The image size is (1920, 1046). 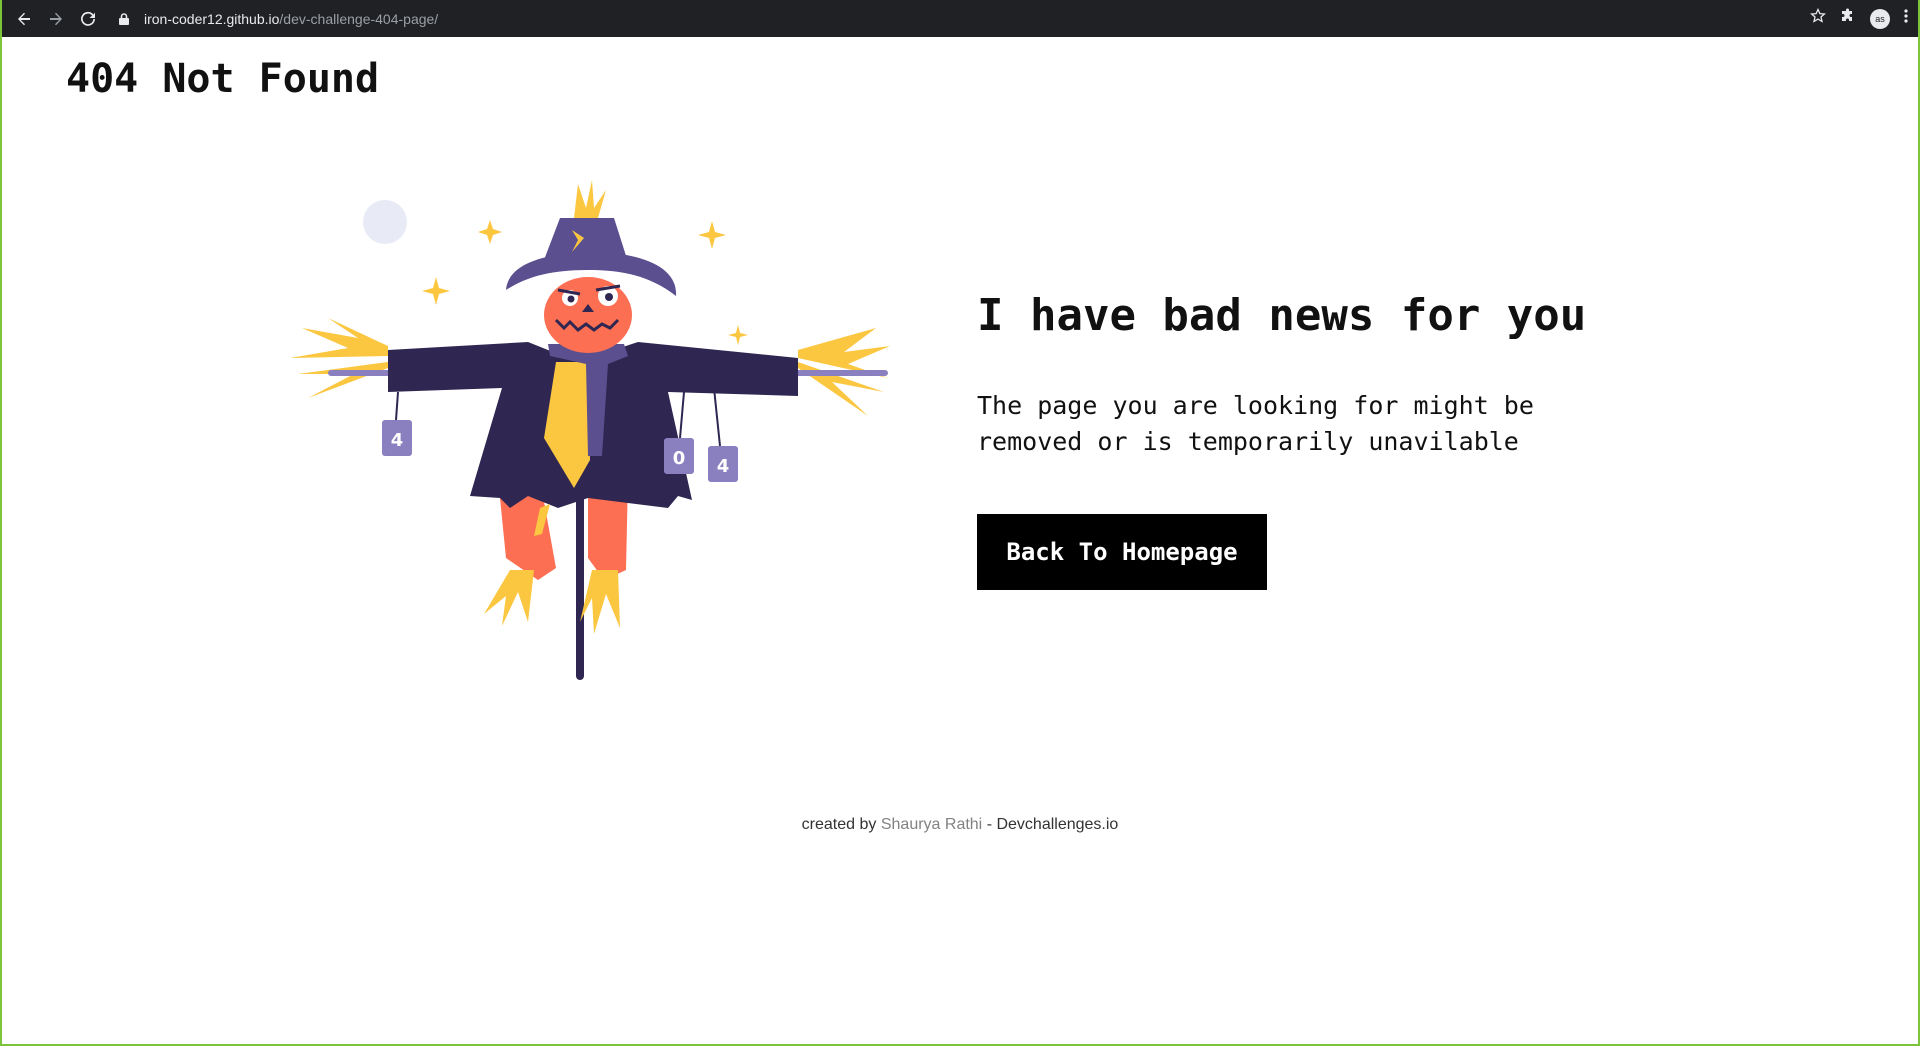 I want to click on headline: I have bad news for you, so click(x=1282, y=315).